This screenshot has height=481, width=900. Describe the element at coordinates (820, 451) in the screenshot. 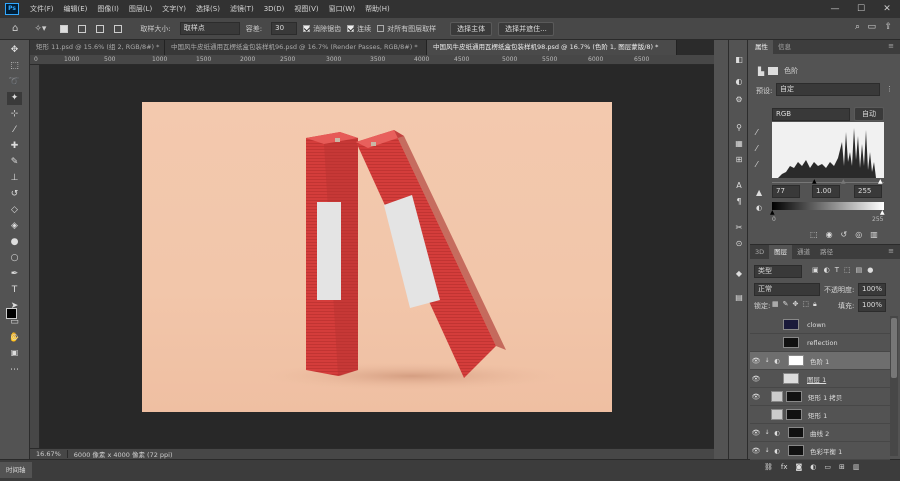

I see `layer-row: 👁︎ ↓ ◐ 色彩平衡 1` at that location.